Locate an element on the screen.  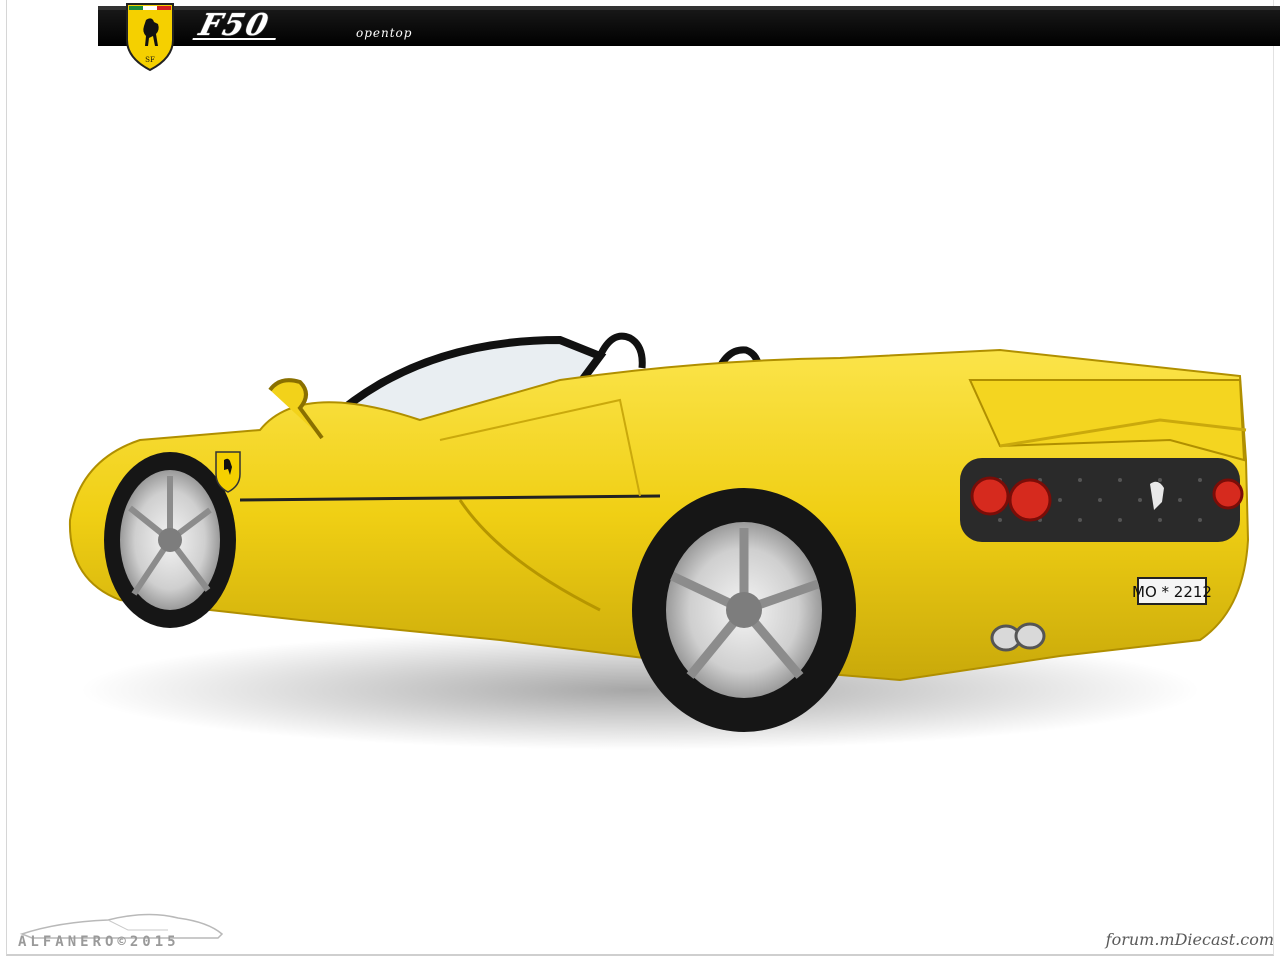
alfanero-watermark: ALFANERO©2015 is located at coordinates (99, 942).